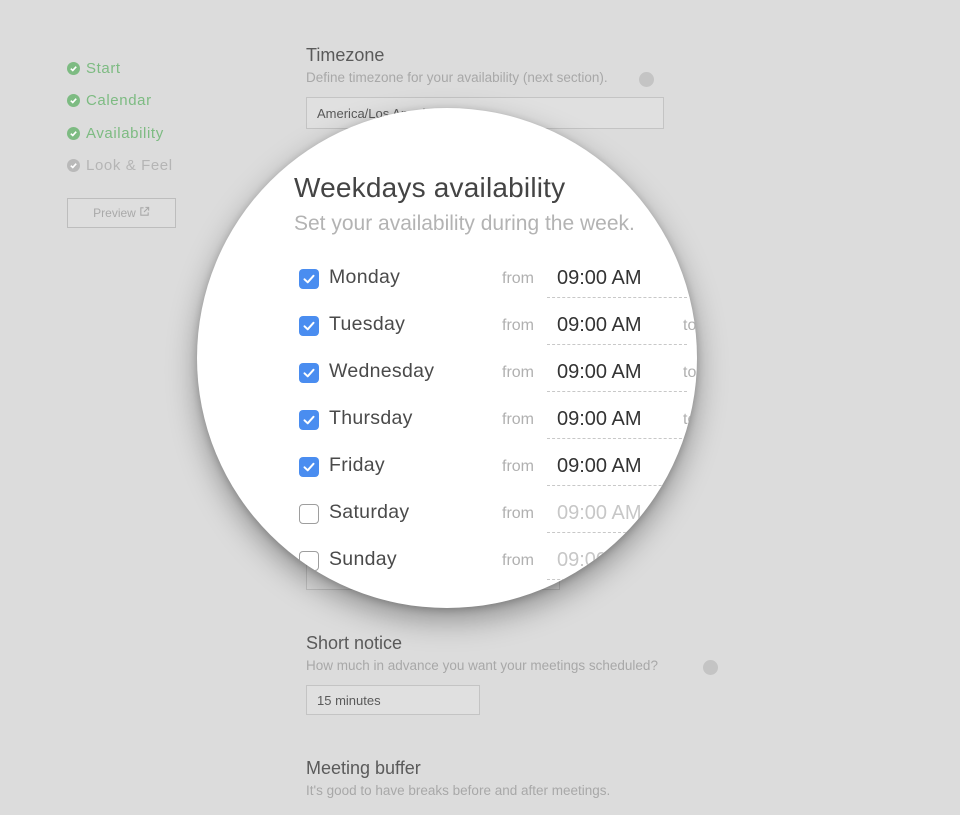 The image size is (960, 815). What do you see at coordinates (447, 565) in the screenshot?
I see `weekday-row-sunday: Sunday from 09:00 AM` at bounding box center [447, 565].